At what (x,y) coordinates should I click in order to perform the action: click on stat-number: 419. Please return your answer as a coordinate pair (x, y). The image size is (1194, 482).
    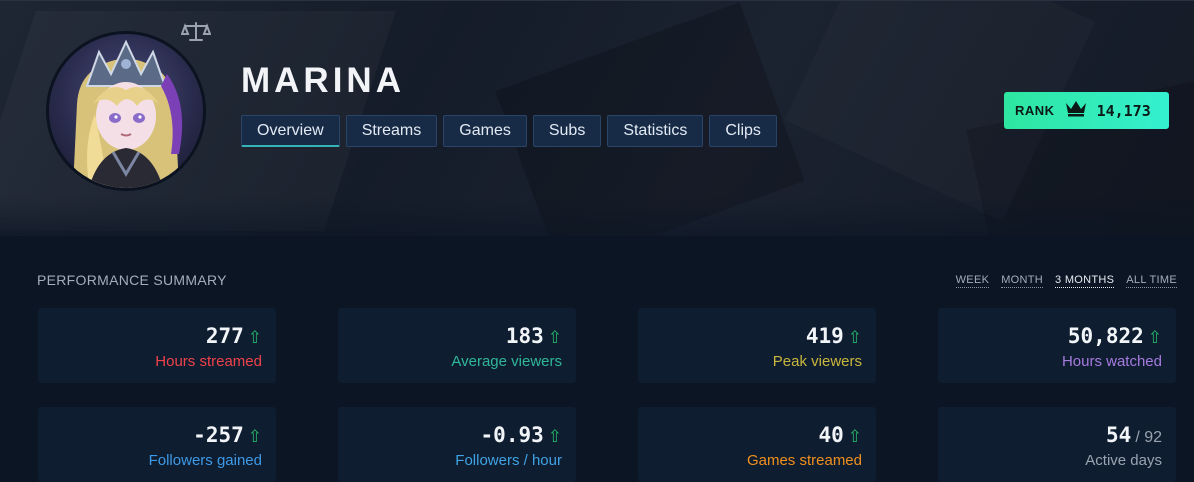
    Looking at the image, I should click on (824, 336).